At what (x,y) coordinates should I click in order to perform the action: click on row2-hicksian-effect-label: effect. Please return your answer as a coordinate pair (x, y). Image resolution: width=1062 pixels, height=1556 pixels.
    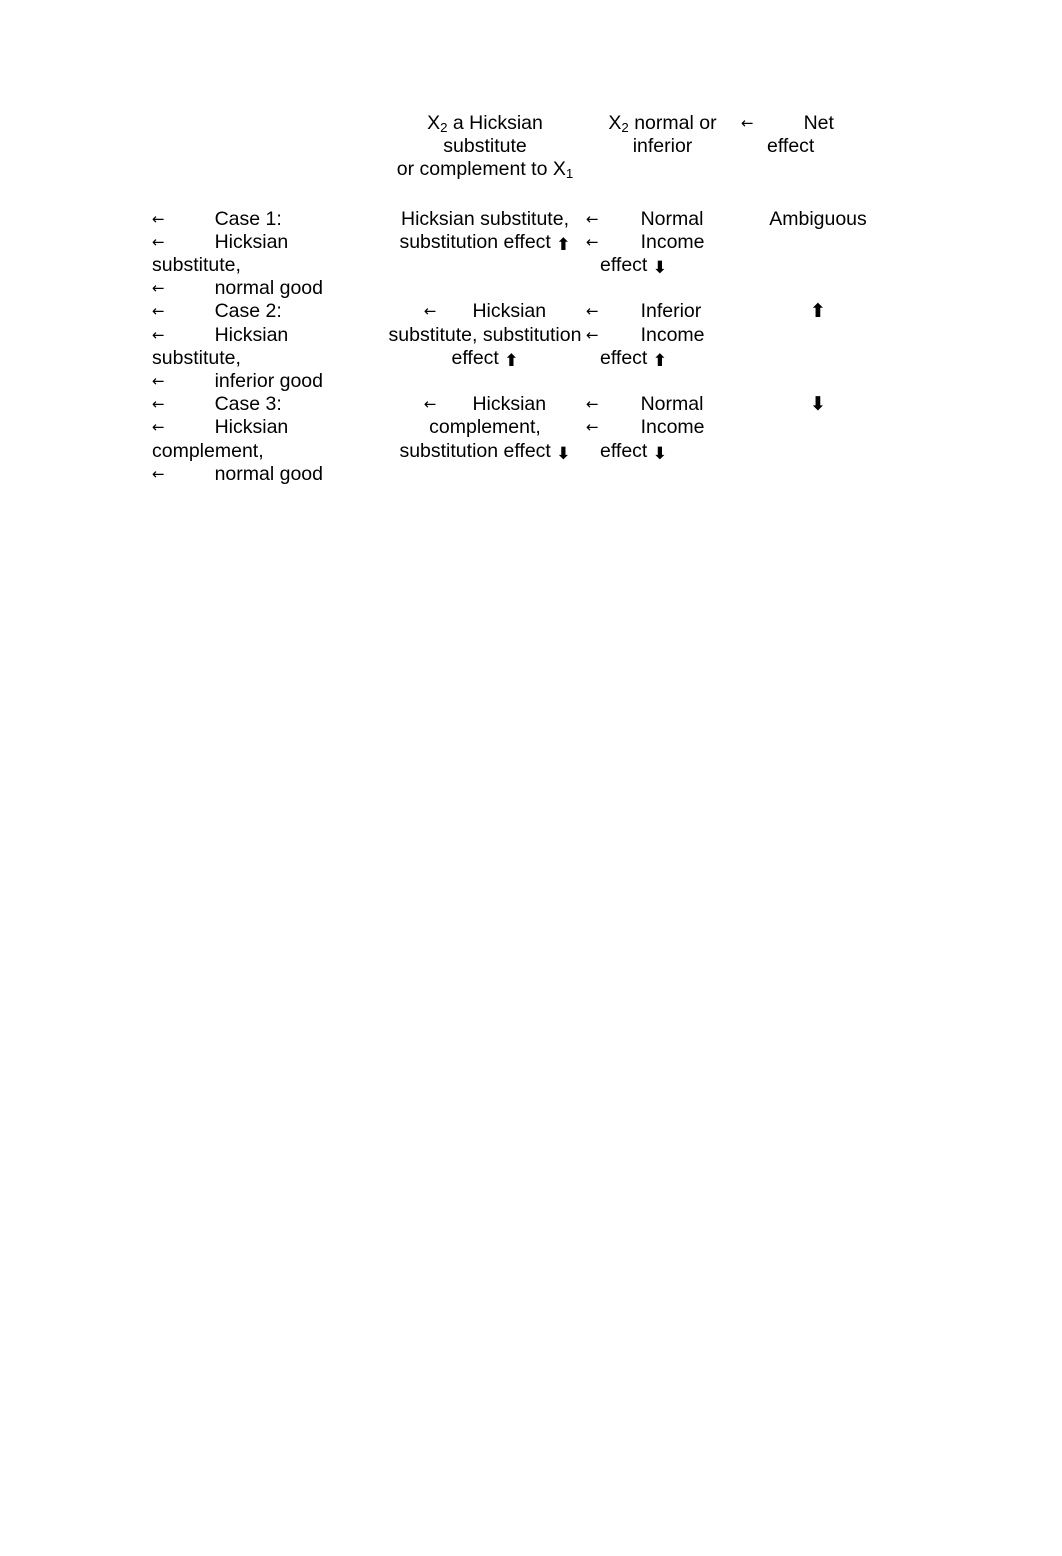
    Looking at the image, I should click on (475, 357).